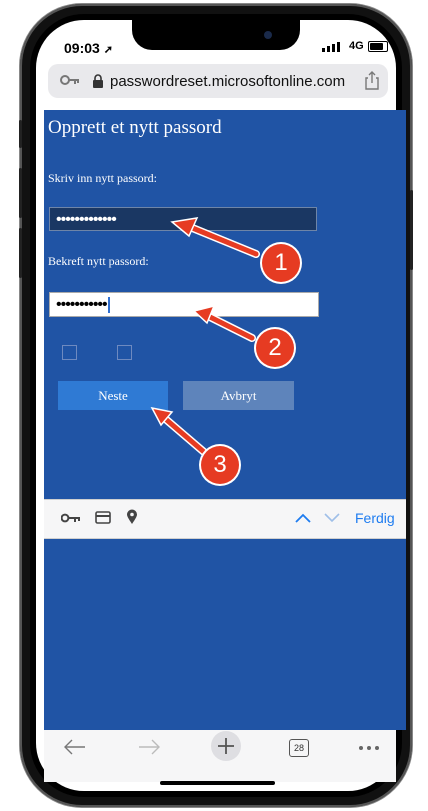  Describe the element at coordinates (275, 348) in the screenshot. I see `step-2-badge: 2` at that location.